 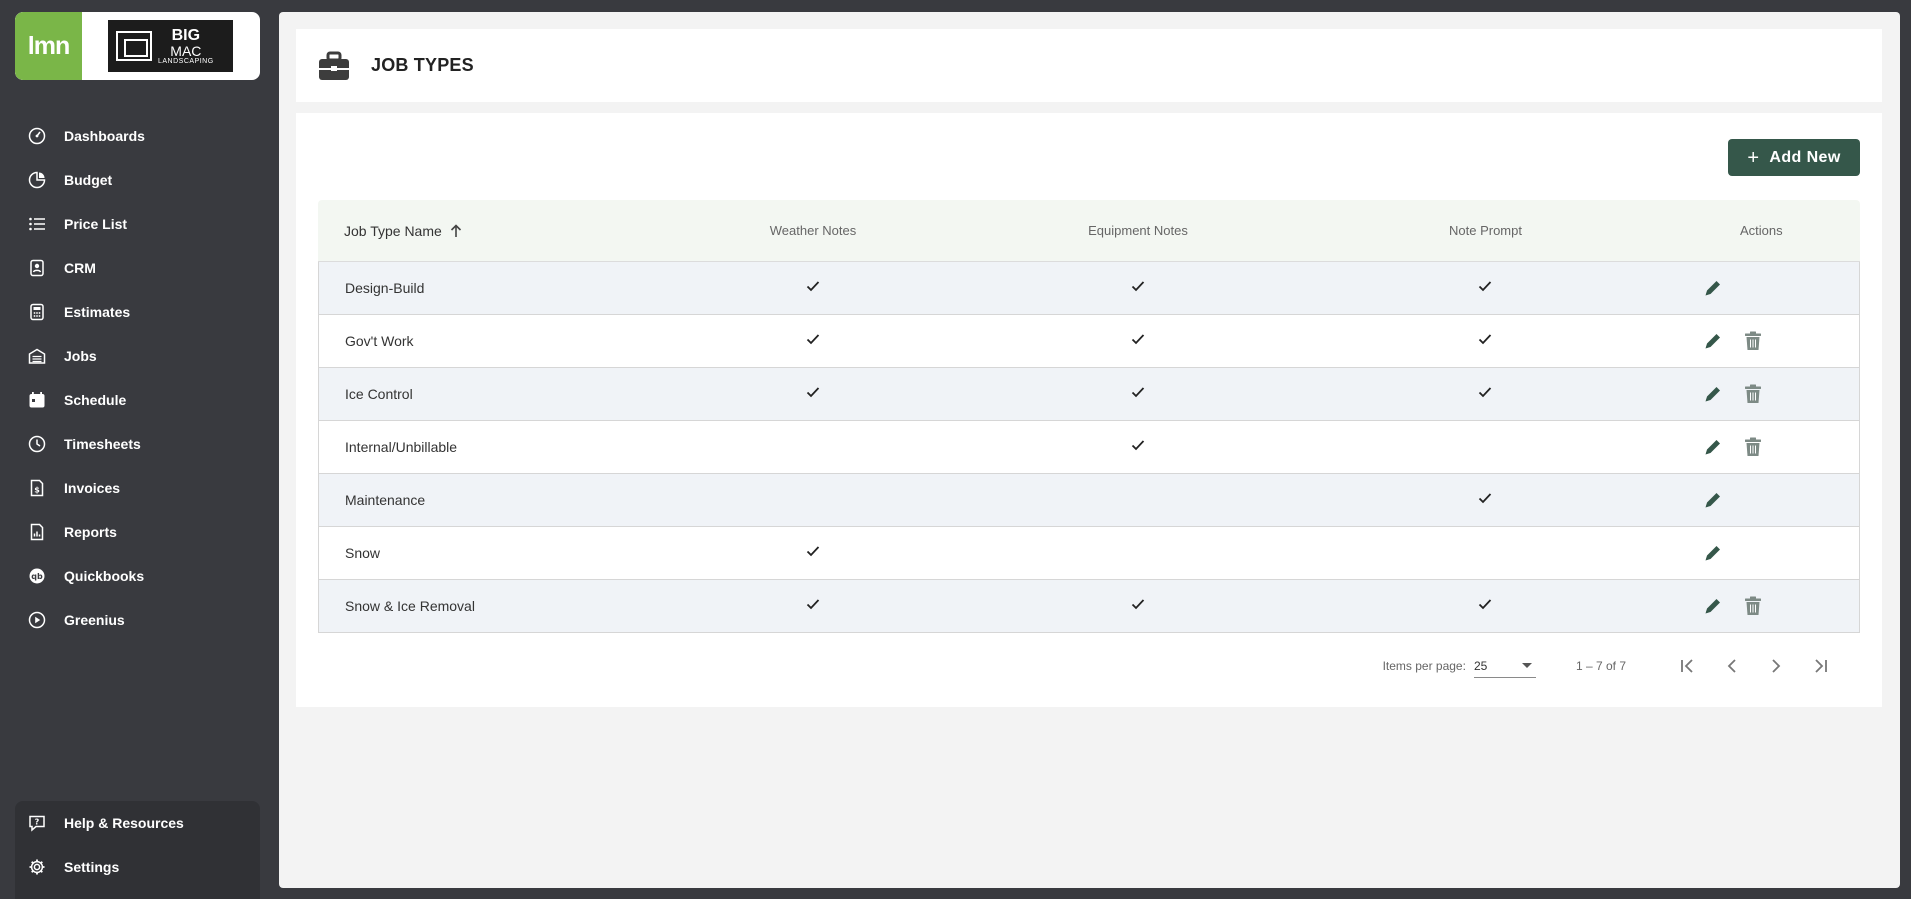 What do you see at coordinates (96, 224) in the screenshot?
I see `sidebar-item-label: Price List` at bounding box center [96, 224].